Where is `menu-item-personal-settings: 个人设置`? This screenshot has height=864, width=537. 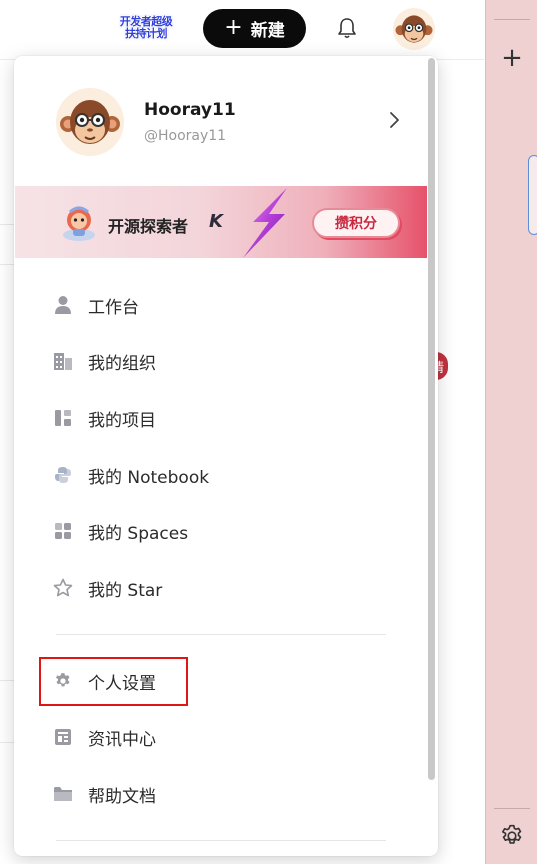 menu-item-personal-settings: 个人设置 is located at coordinates (222, 681).